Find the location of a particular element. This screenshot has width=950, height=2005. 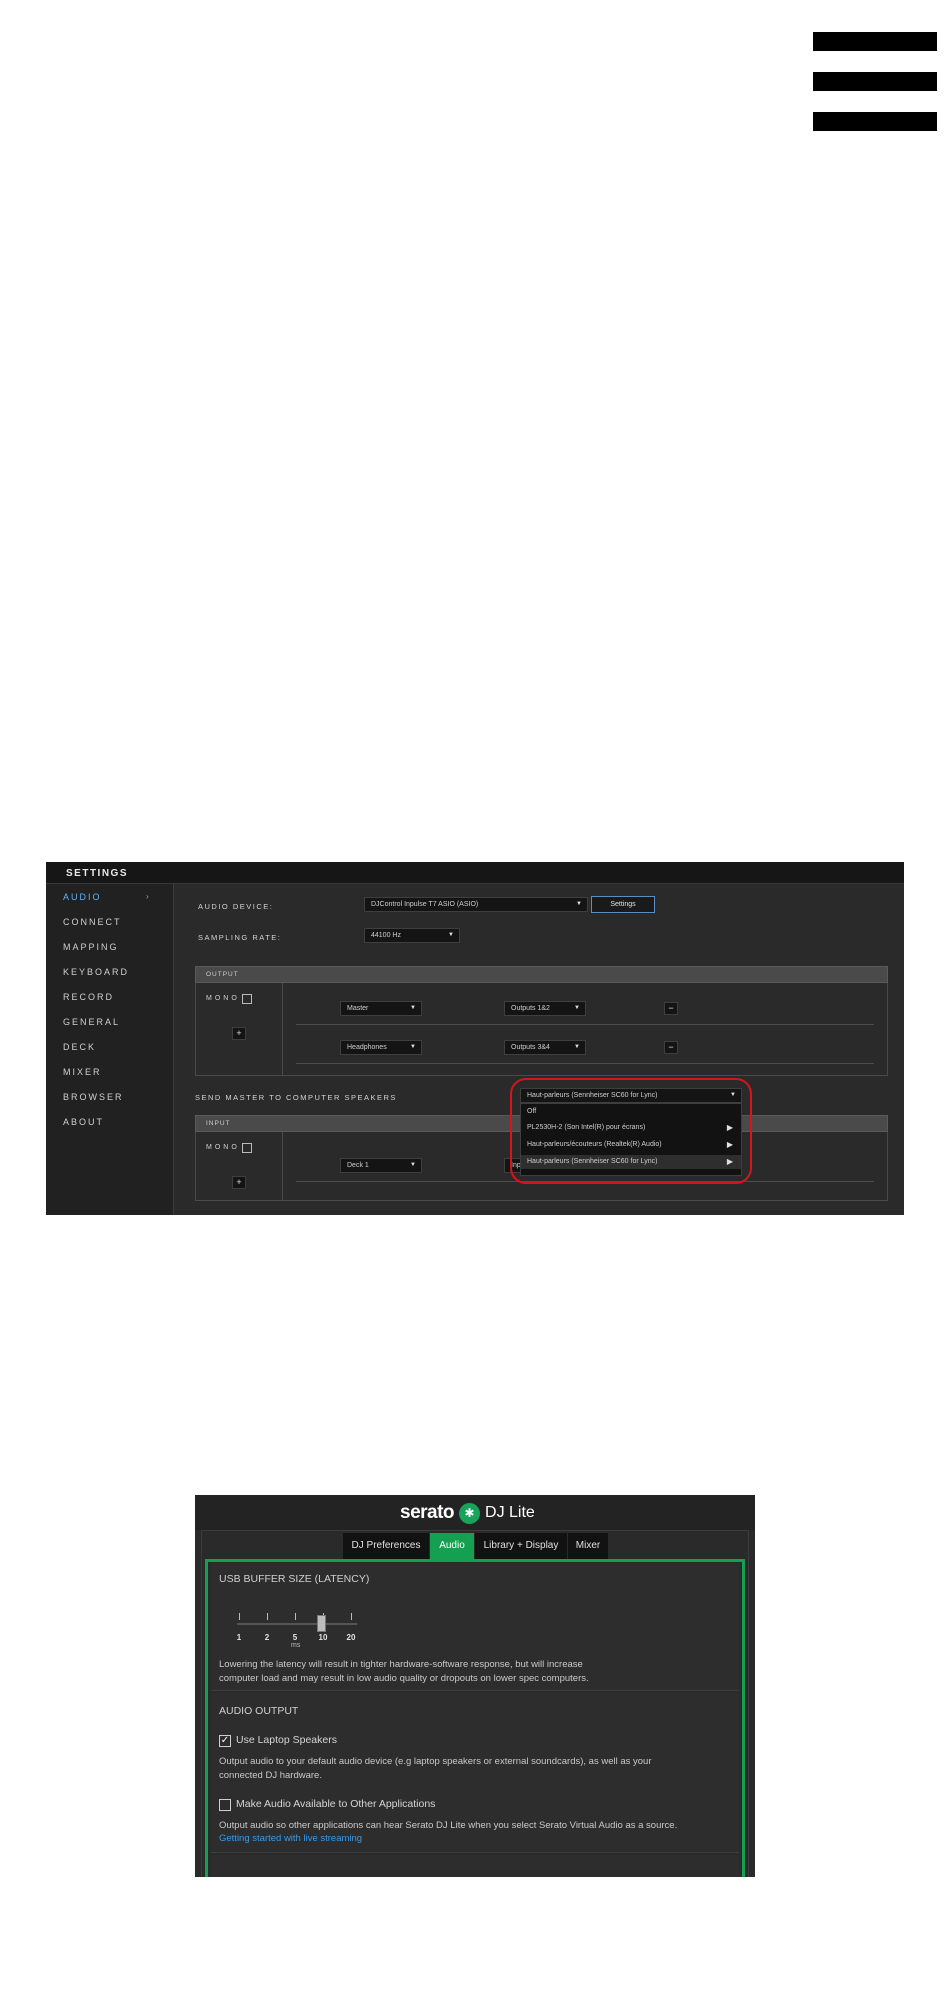

nav-active-arrow-icon: › is located at coordinates (147, 896).